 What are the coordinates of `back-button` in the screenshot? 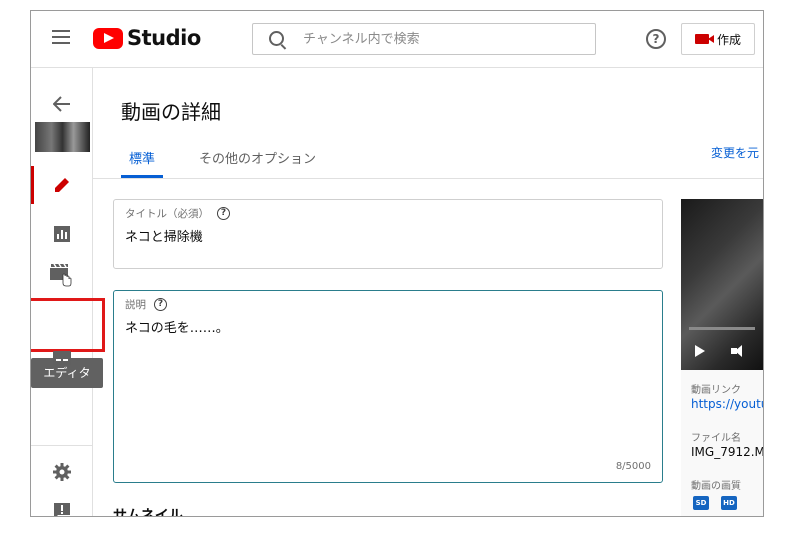 It's located at (61, 104).